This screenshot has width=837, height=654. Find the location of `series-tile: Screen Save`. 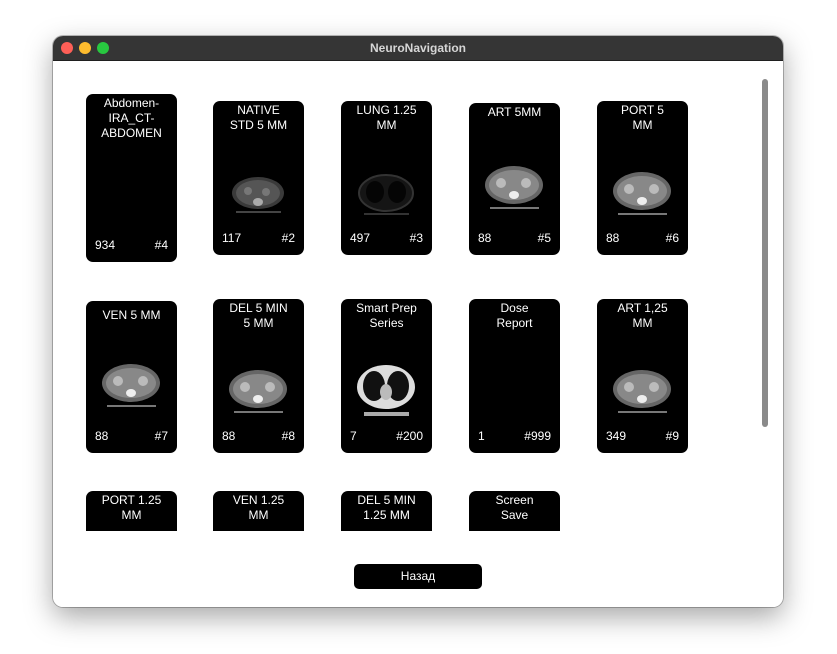

series-tile: Screen Save is located at coordinates (514, 511).